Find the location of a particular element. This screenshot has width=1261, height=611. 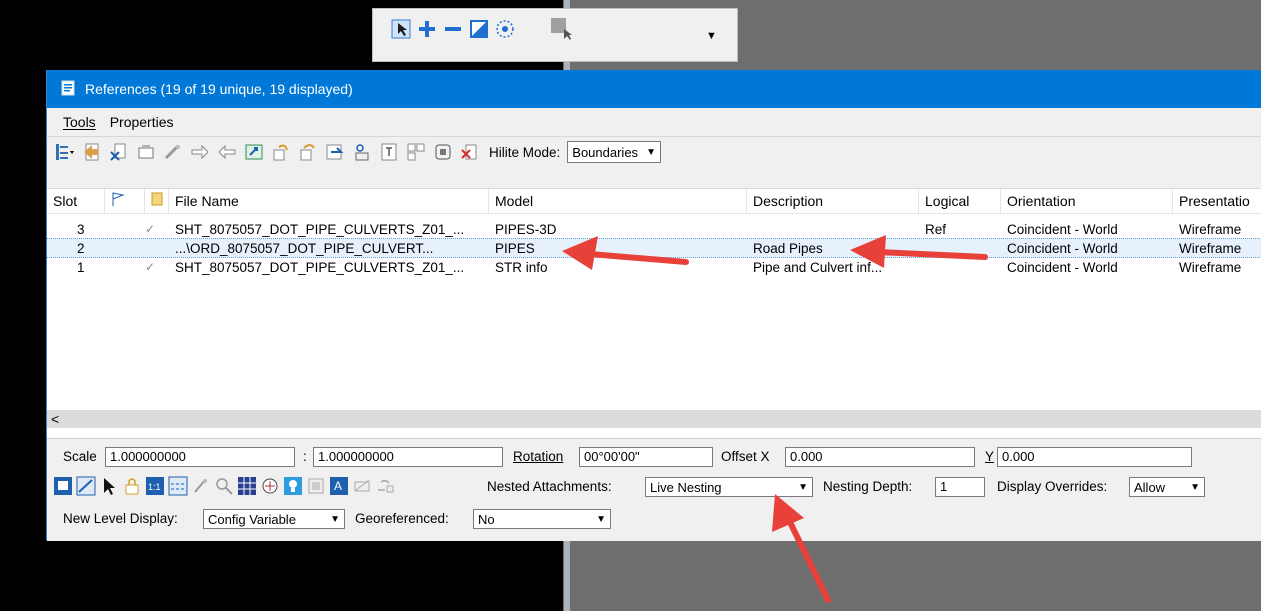

arrow-to-road-pipes-icon is located at coordinates (919, 251).